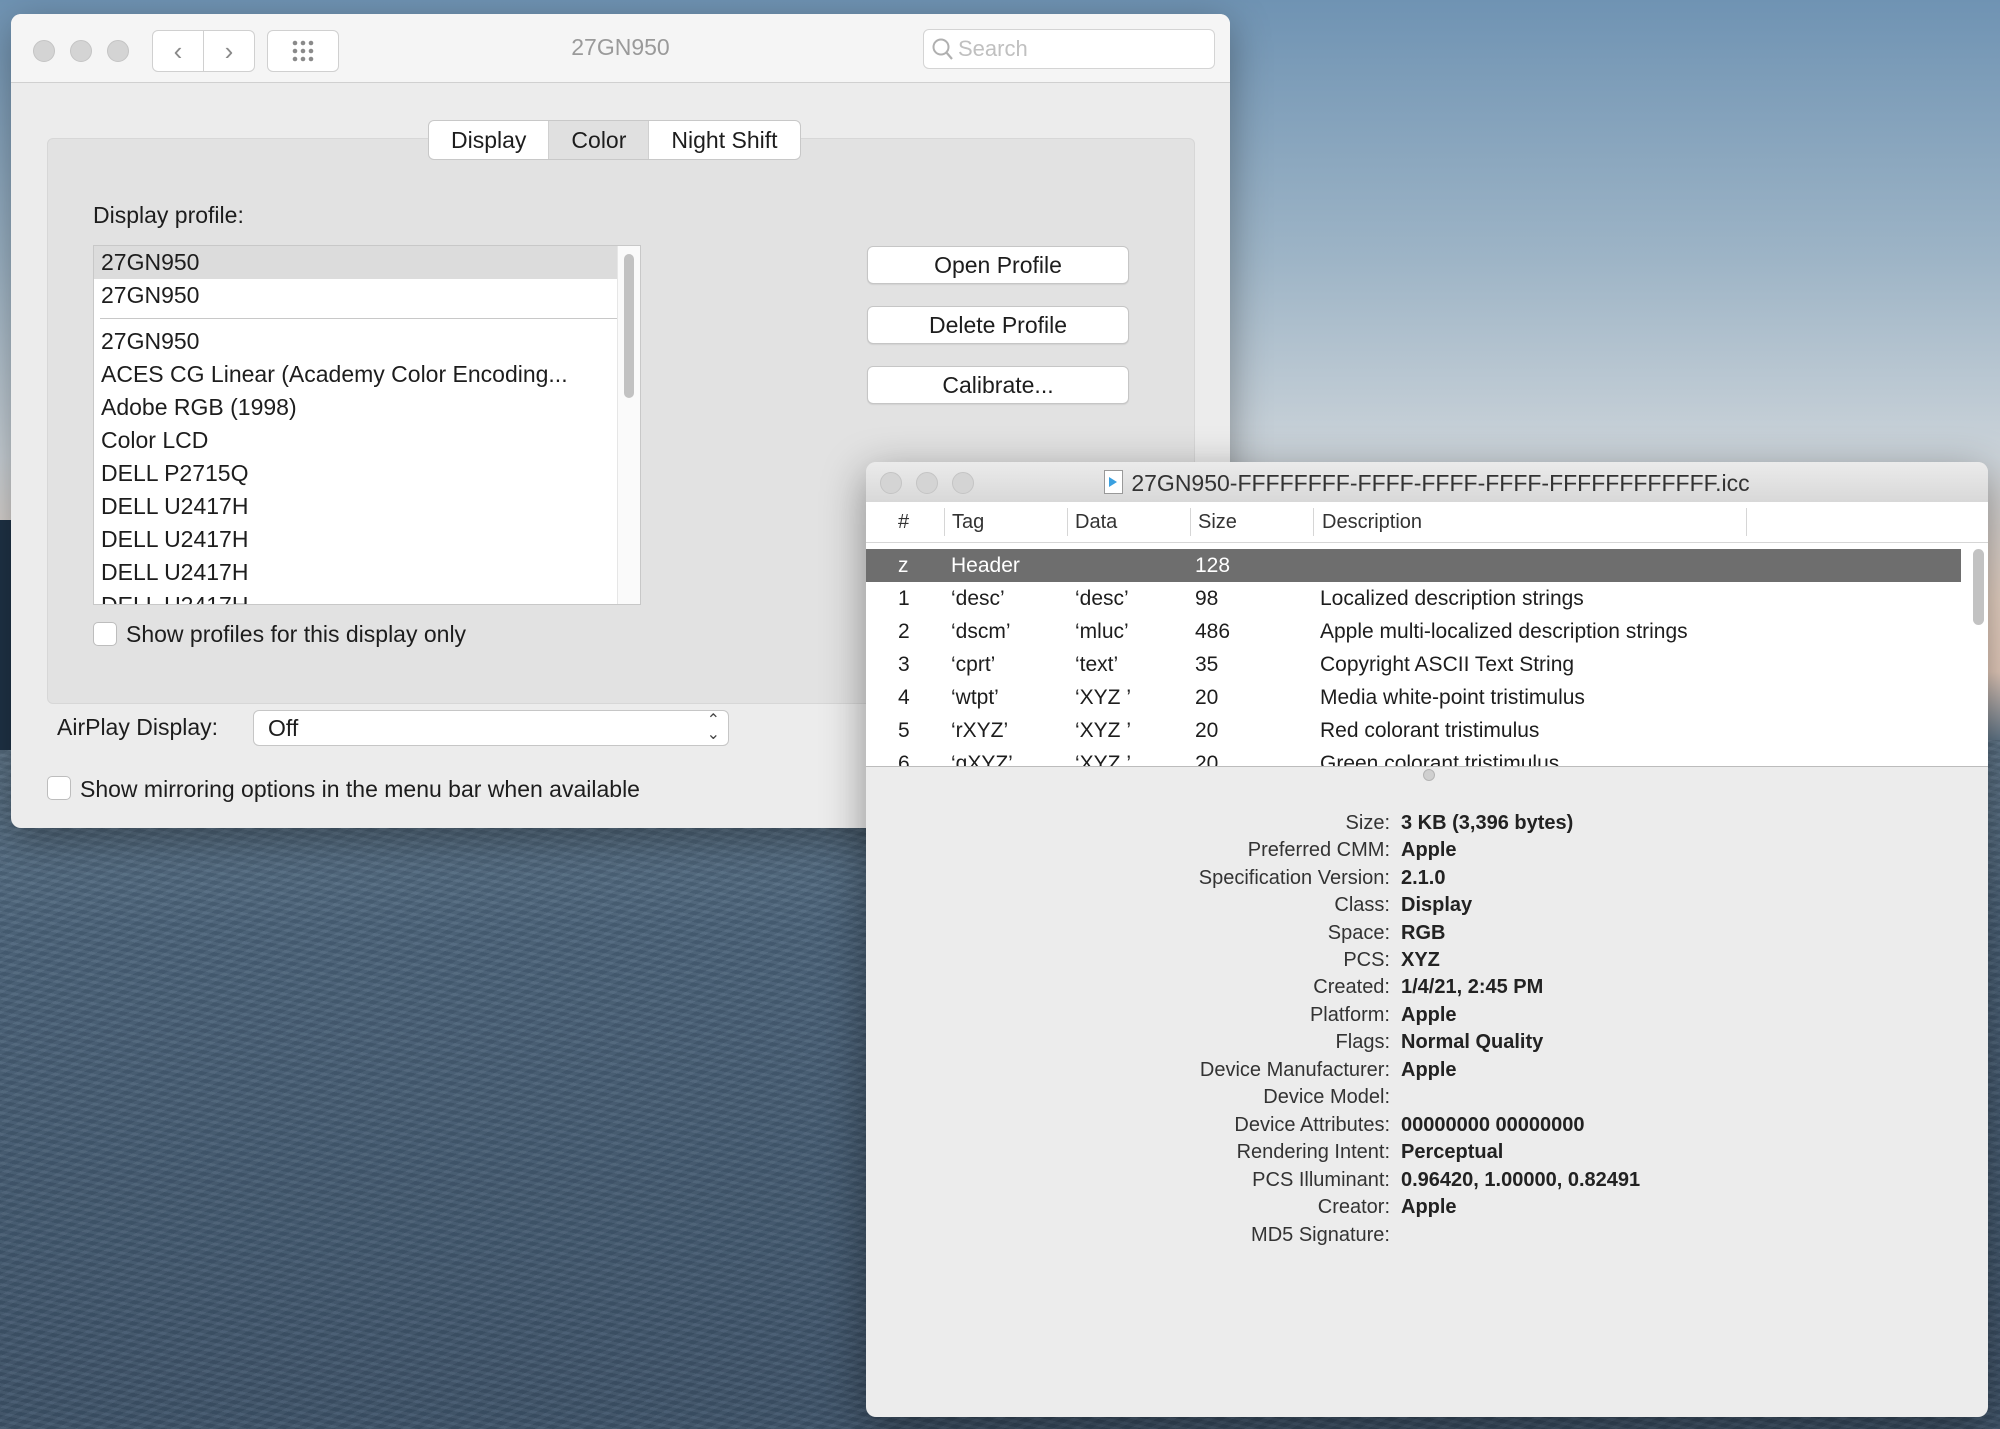  What do you see at coordinates (296, 634) in the screenshot?
I see `show-profiles-label: Show profiles for this display only` at bounding box center [296, 634].